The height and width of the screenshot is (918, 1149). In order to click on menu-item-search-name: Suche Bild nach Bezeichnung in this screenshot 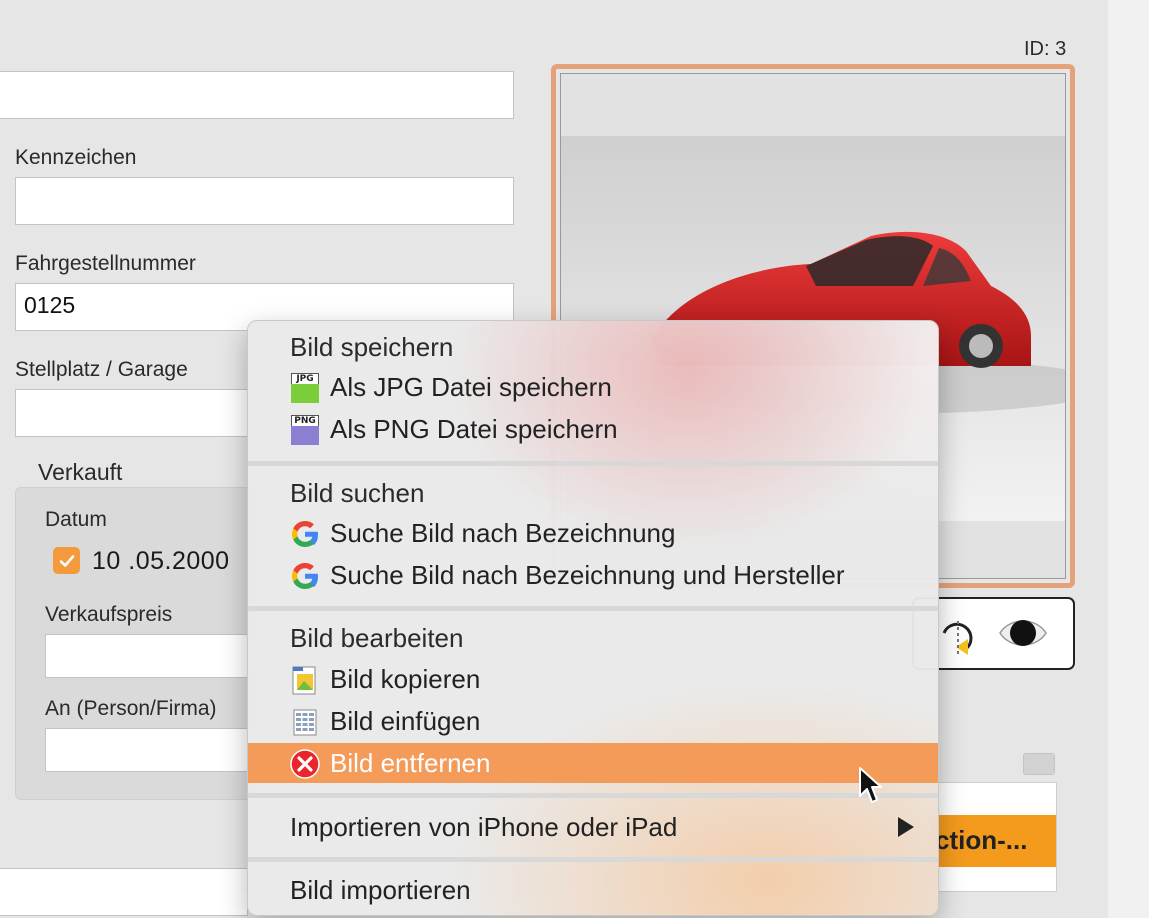, I will do `click(593, 533)`.